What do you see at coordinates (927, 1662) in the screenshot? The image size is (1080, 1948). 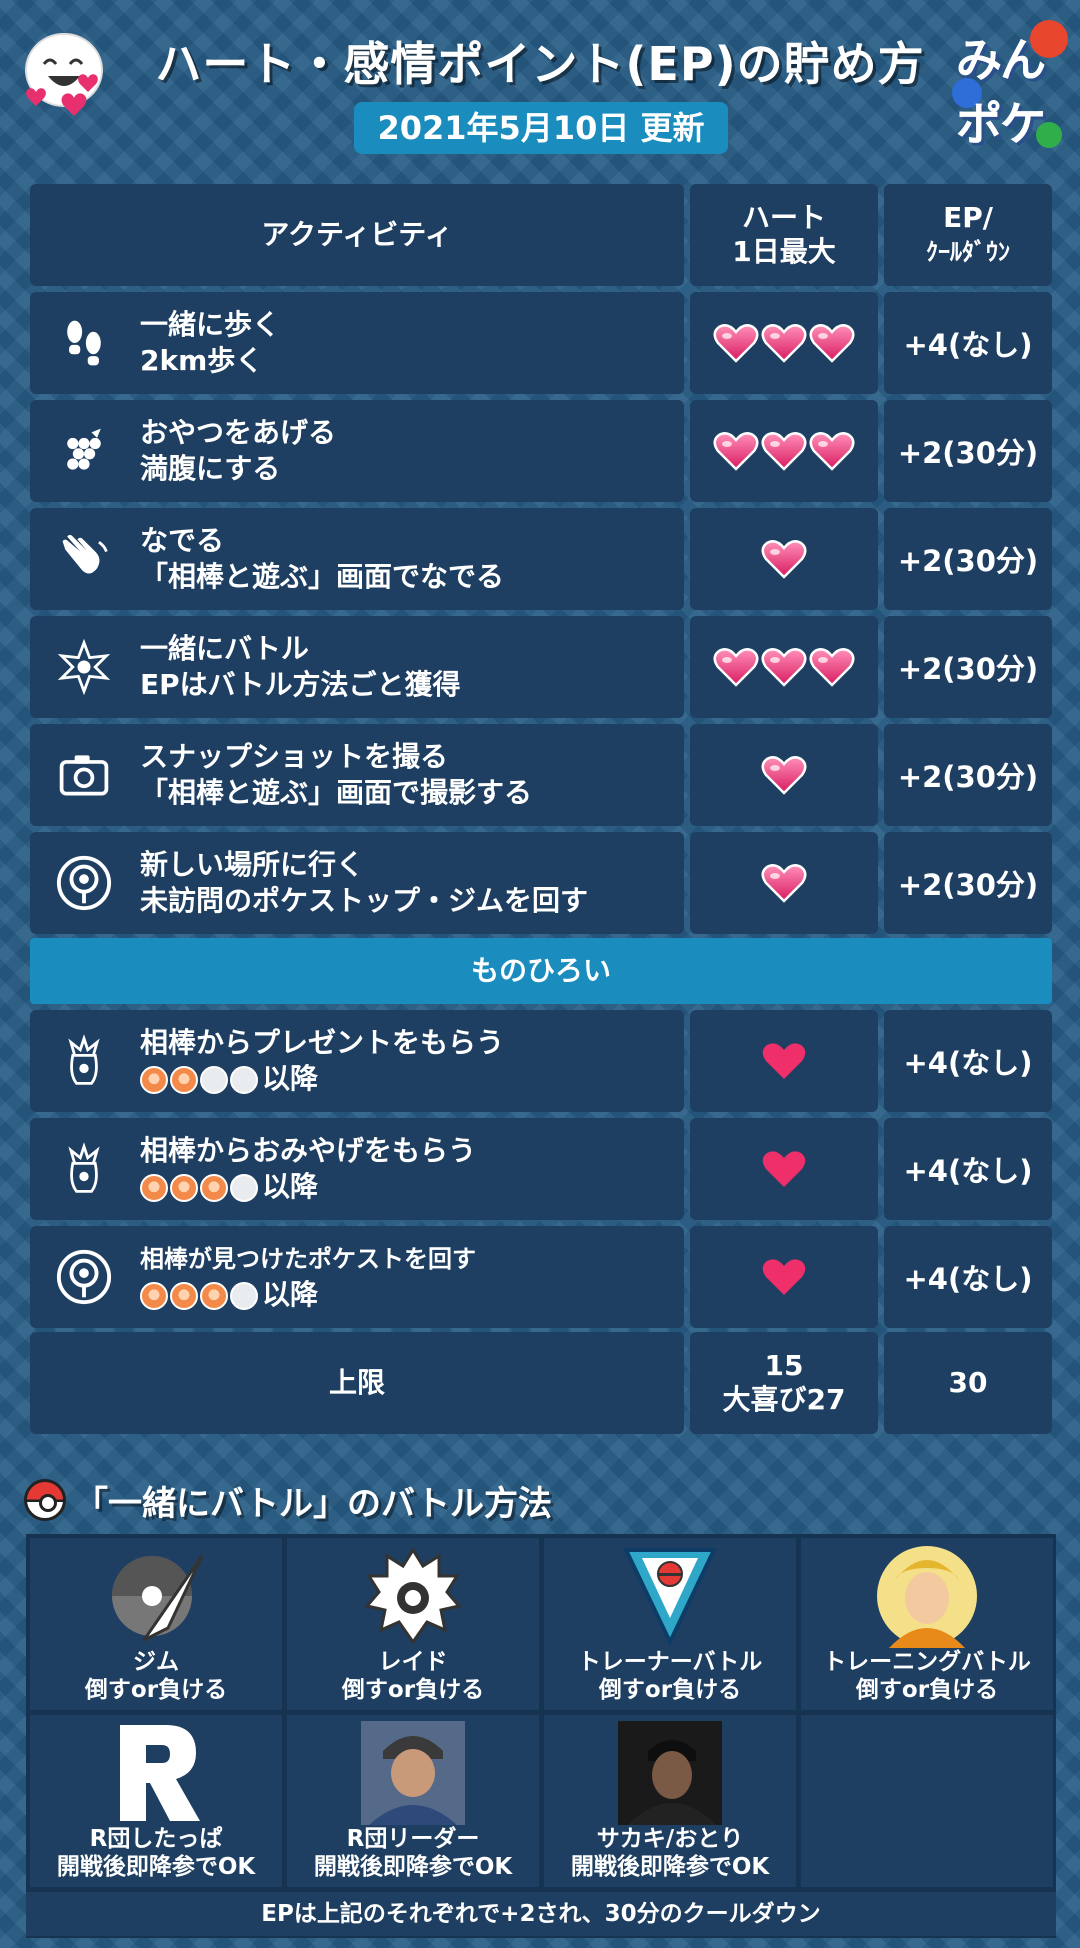 I see `battle-method-name: トレーニングバトル` at bounding box center [927, 1662].